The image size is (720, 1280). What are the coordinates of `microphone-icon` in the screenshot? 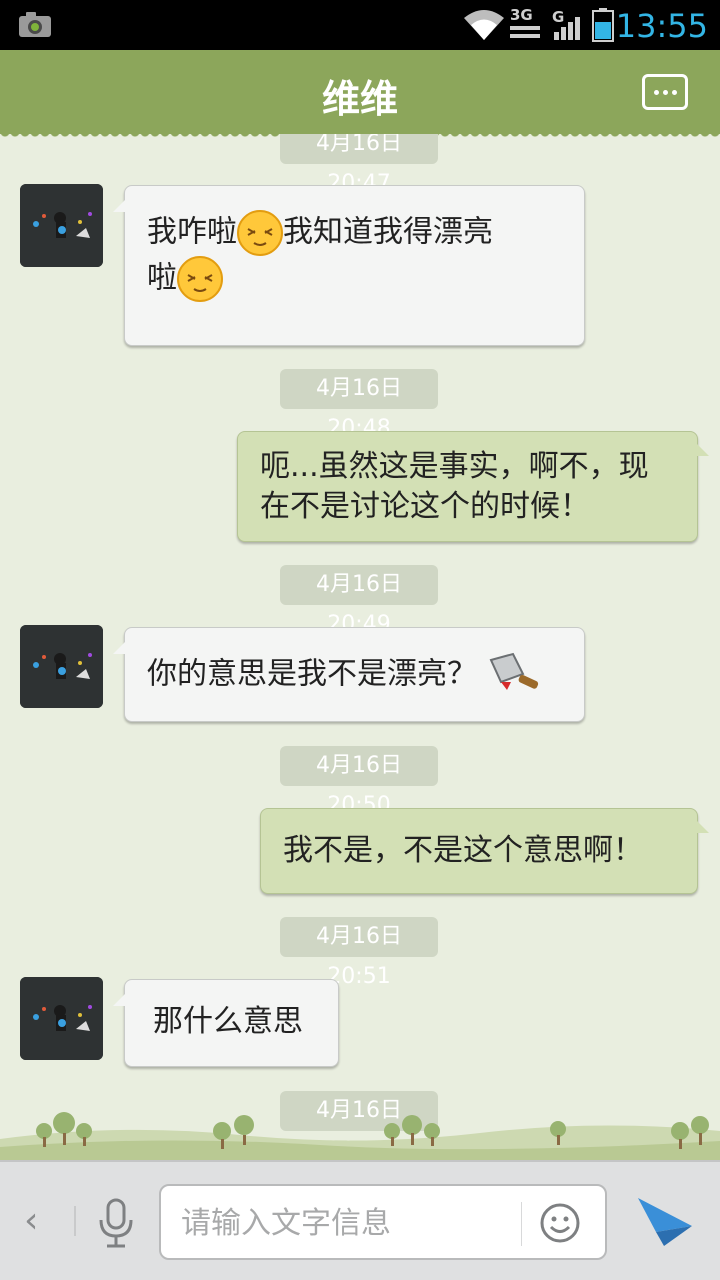 It's located at (116, 1224).